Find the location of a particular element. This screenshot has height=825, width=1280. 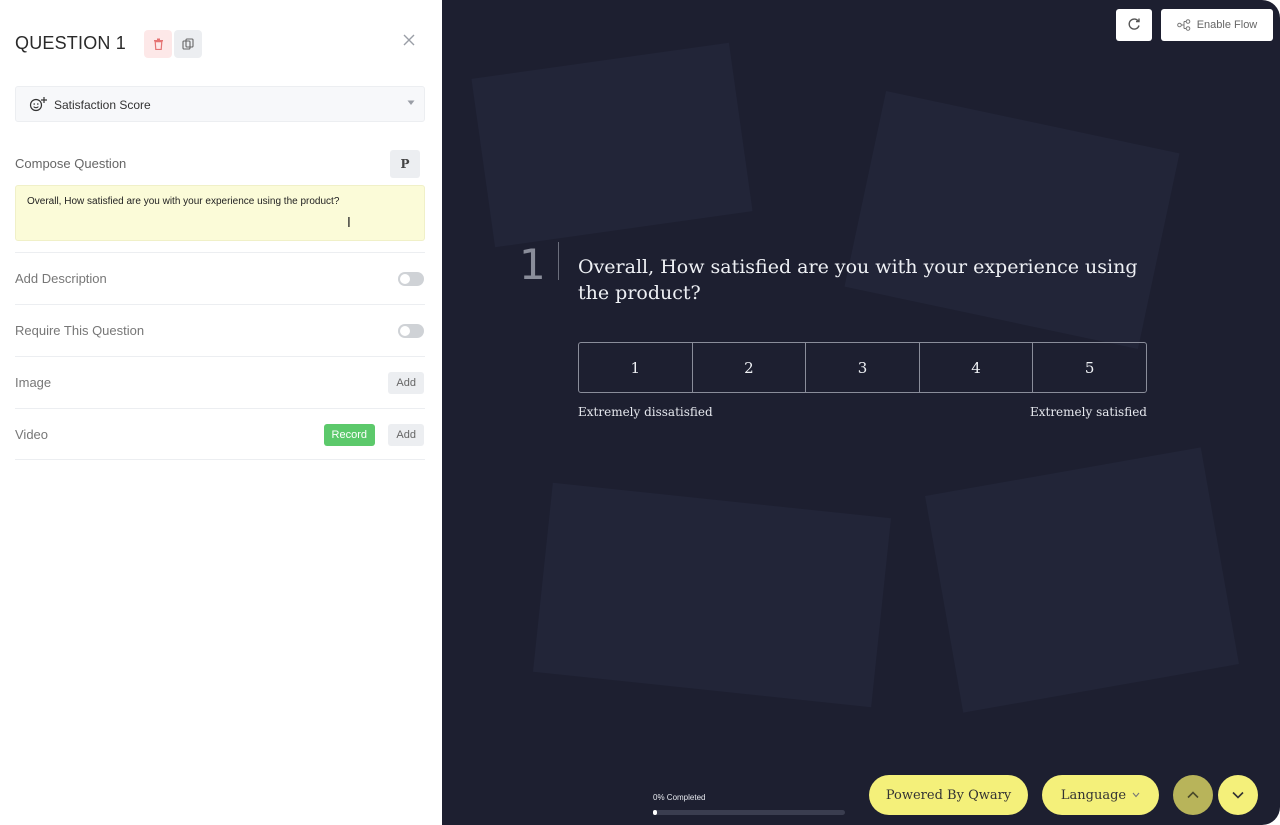

satisfaction-scale: 1 2 3 4 5 is located at coordinates (862, 367).